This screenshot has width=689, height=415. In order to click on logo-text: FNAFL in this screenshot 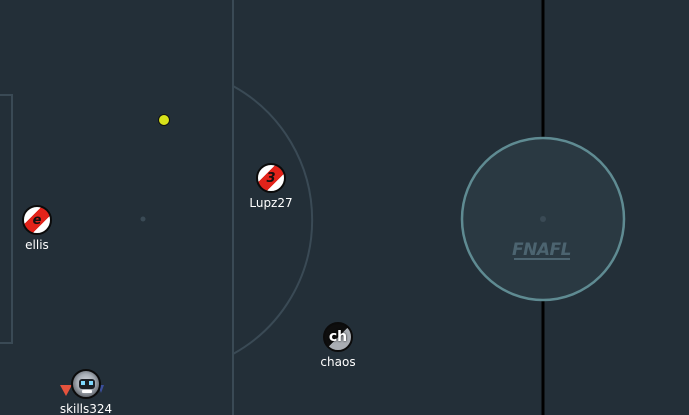, I will do `click(541, 250)`.